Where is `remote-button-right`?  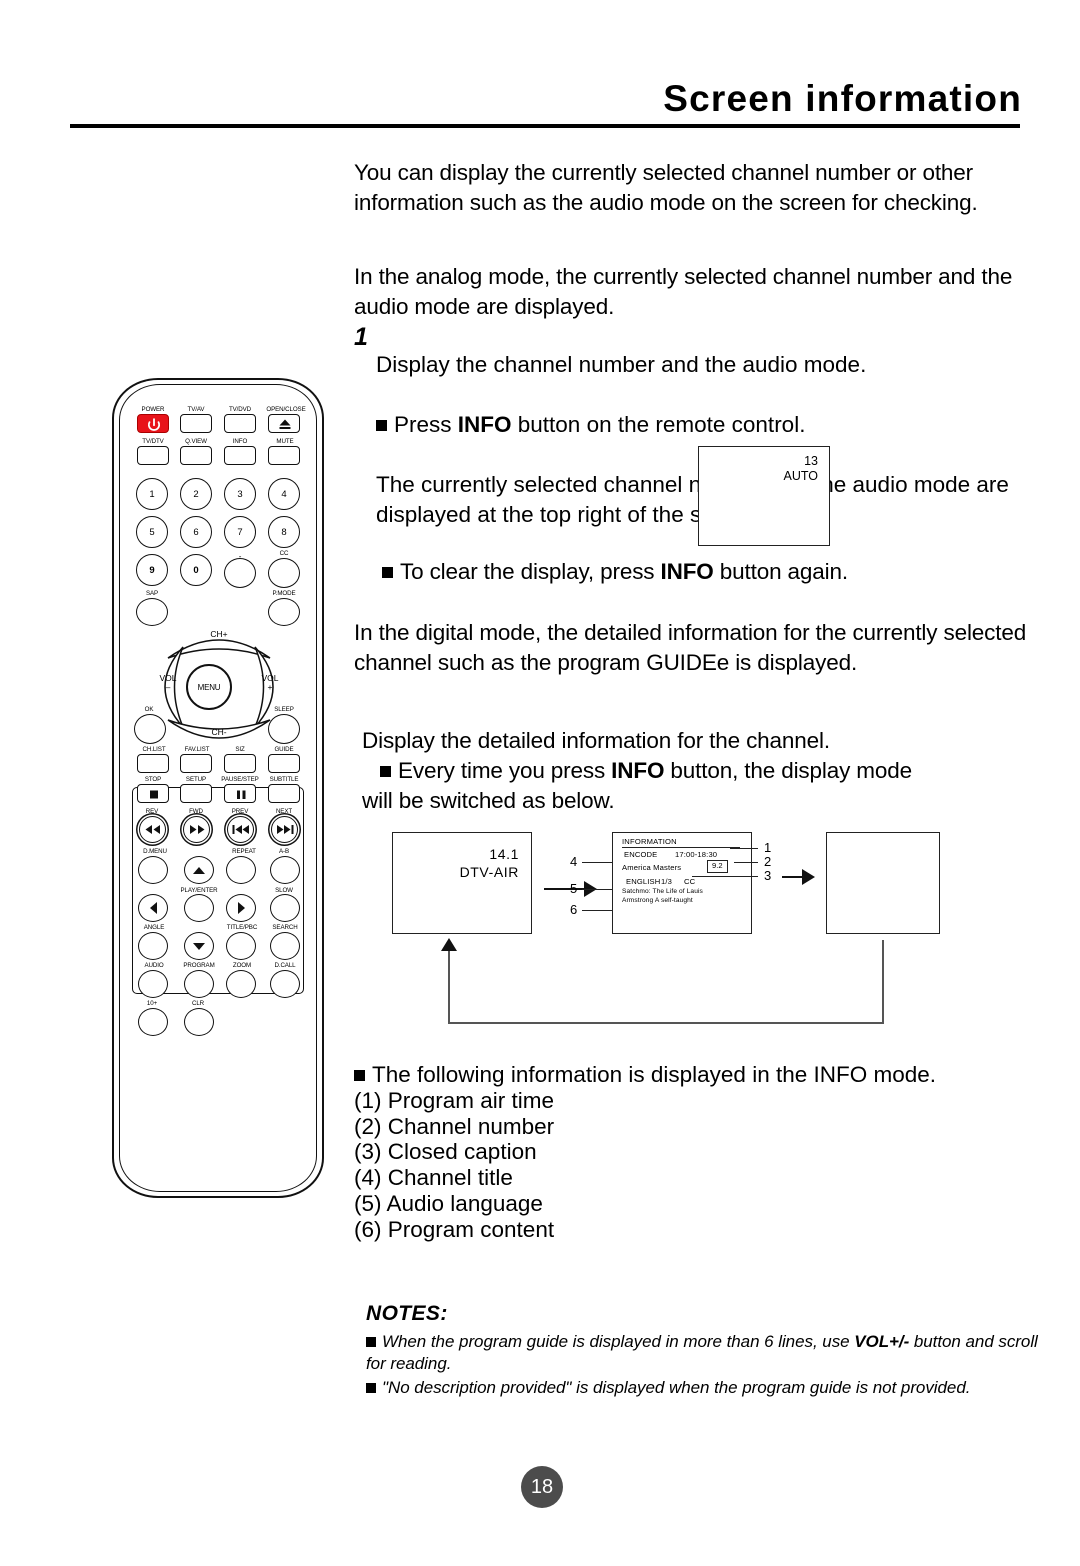 remote-button-right is located at coordinates (241, 908).